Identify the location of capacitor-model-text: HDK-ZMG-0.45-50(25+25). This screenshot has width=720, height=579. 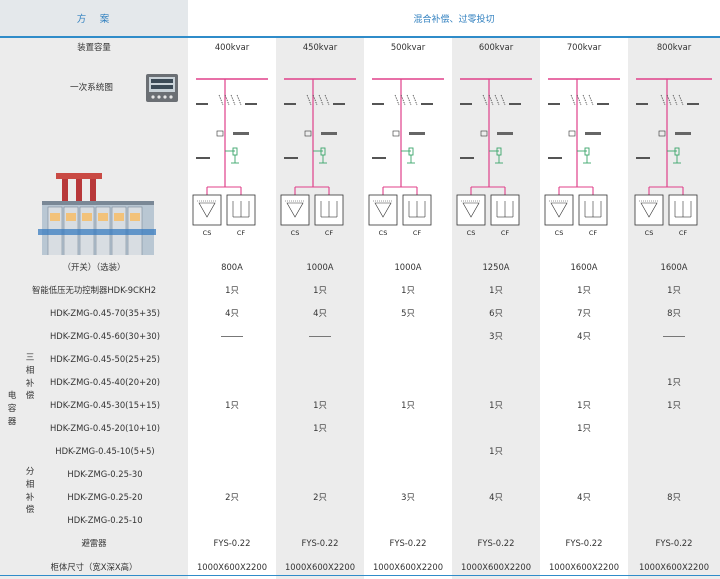
(105, 358).